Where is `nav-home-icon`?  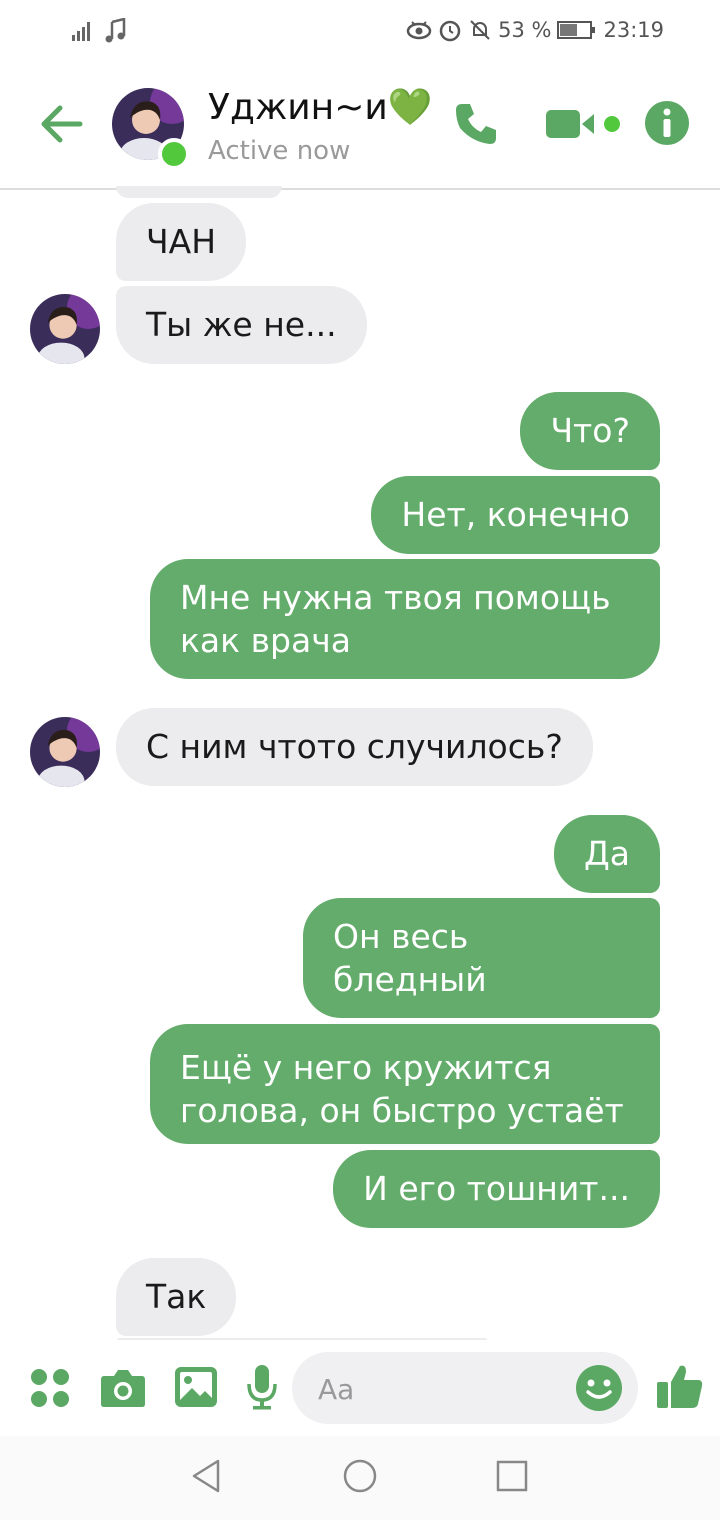
nav-home-icon is located at coordinates (360, 1476).